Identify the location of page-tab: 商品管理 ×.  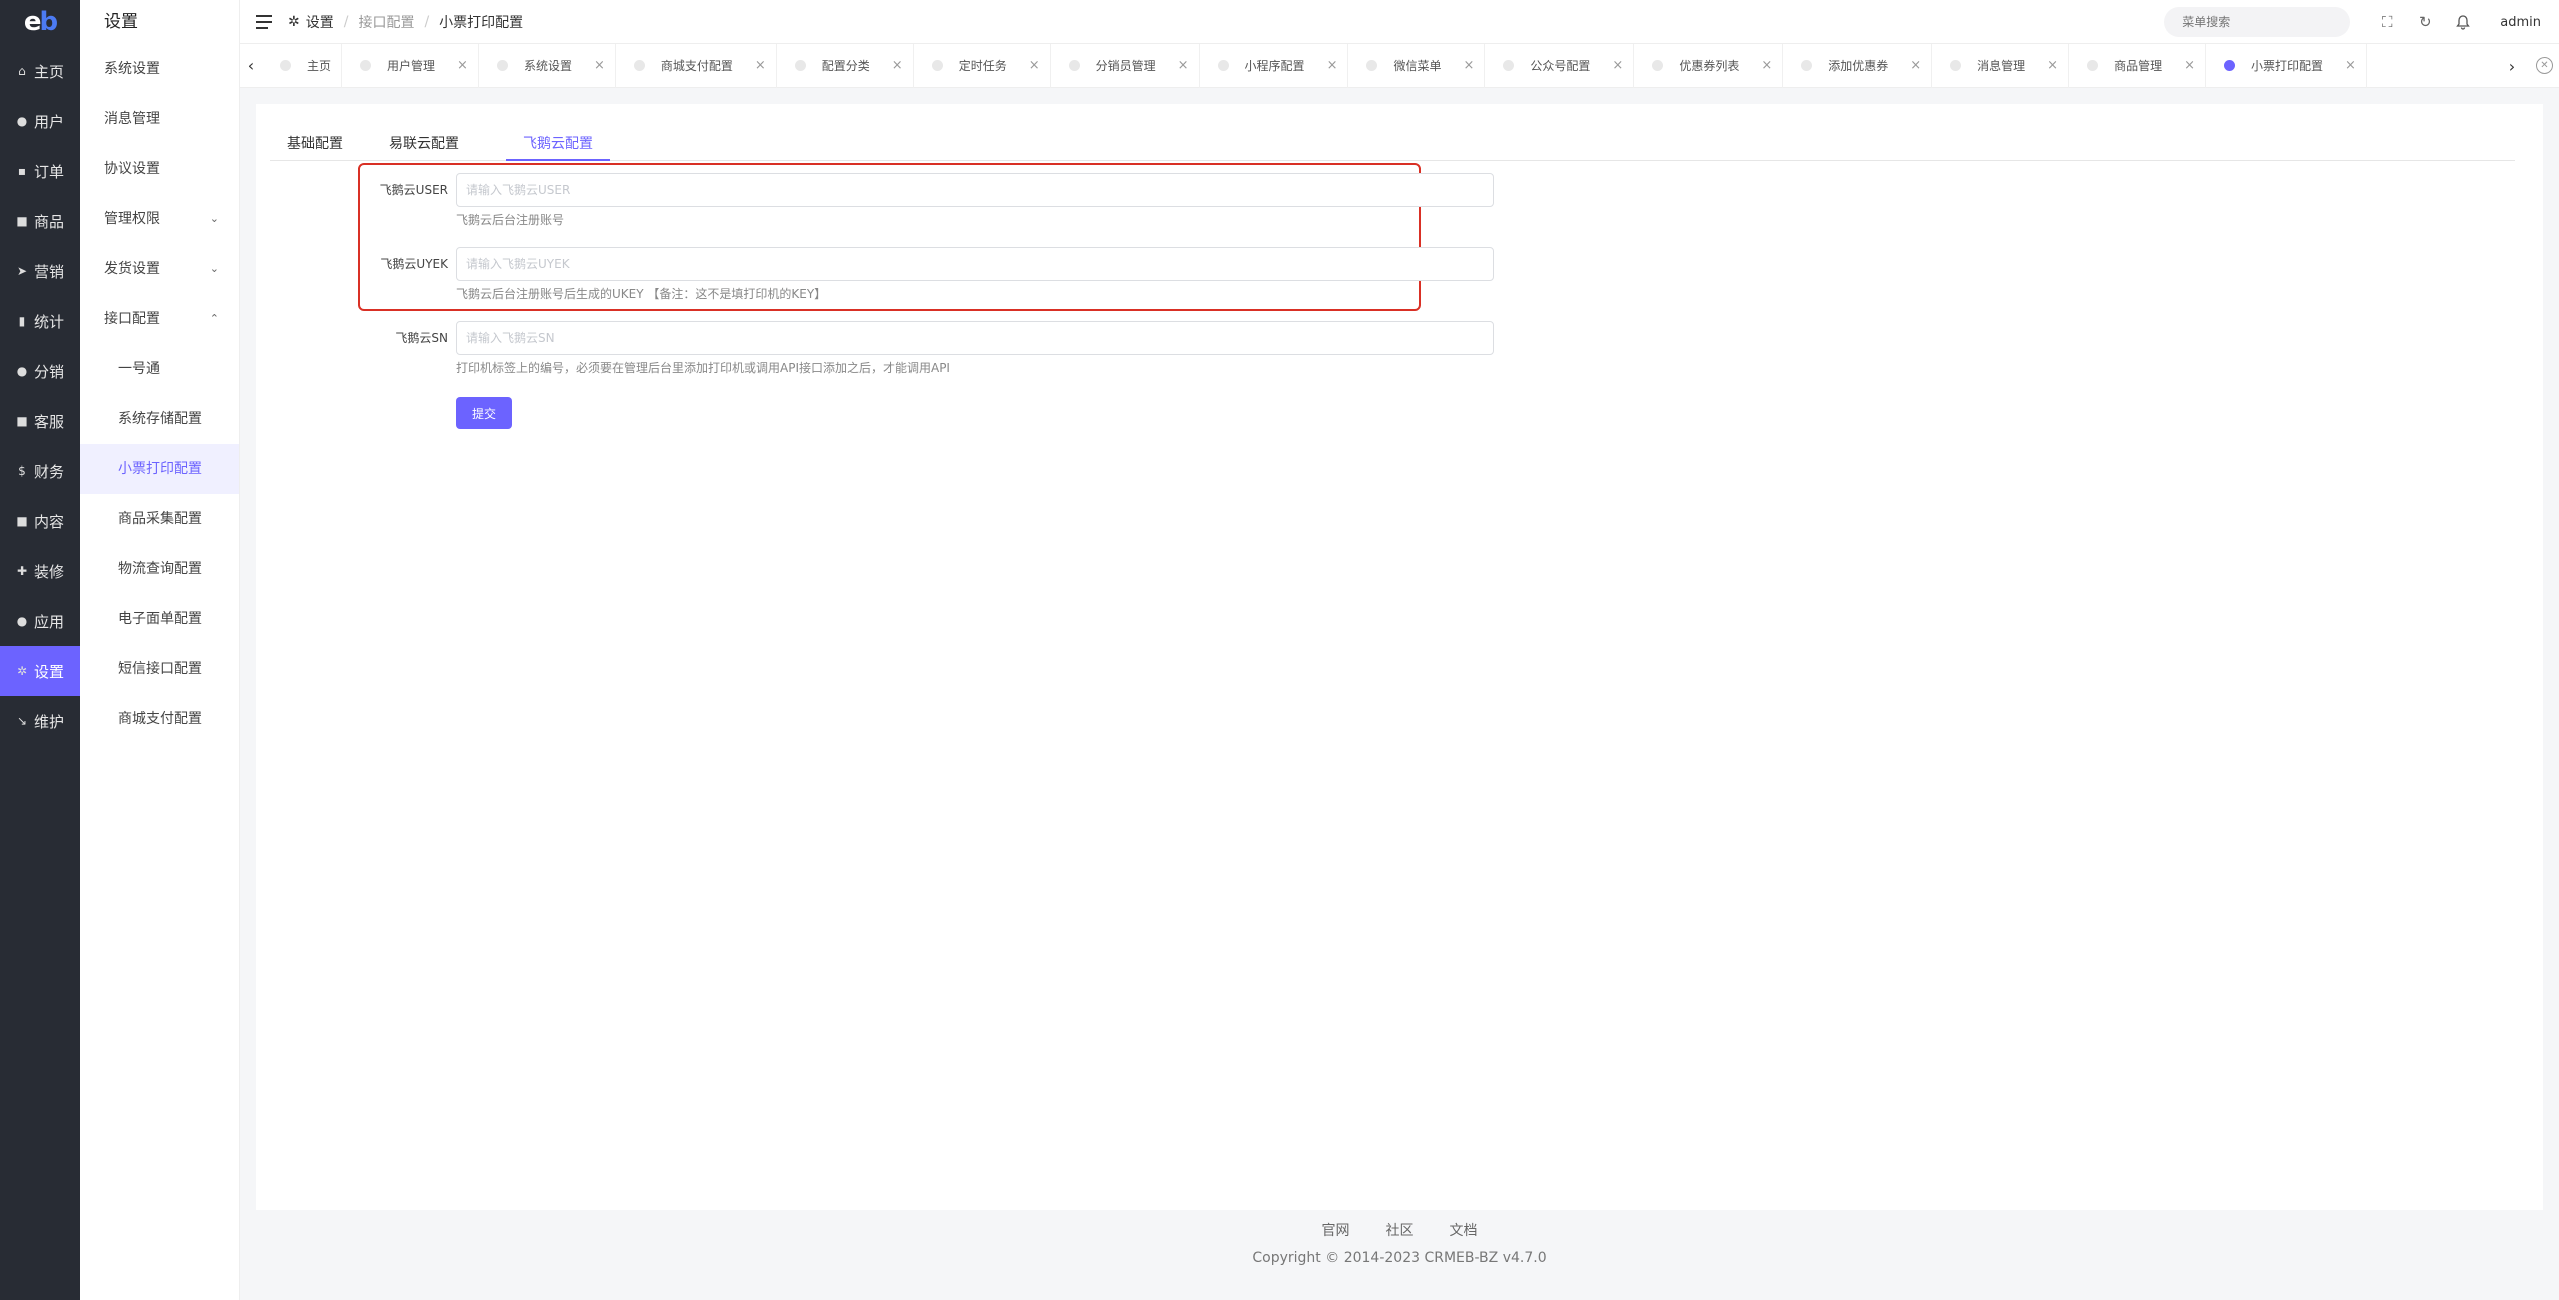
(2137, 65).